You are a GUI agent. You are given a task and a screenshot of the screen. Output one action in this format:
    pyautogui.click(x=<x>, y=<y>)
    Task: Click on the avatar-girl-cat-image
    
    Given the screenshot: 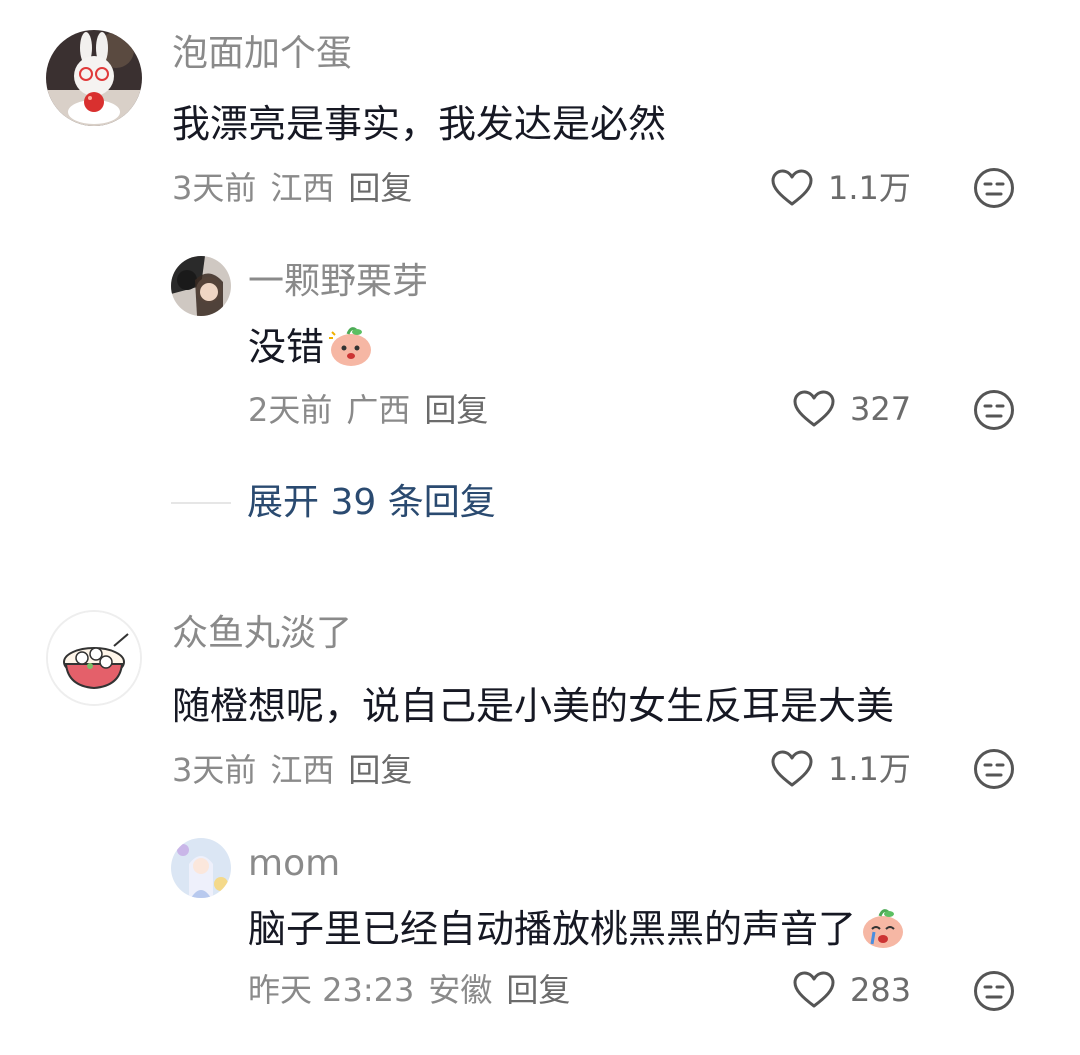 What is the action you would take?
    pyautogui.click(x=201, y=286)
    